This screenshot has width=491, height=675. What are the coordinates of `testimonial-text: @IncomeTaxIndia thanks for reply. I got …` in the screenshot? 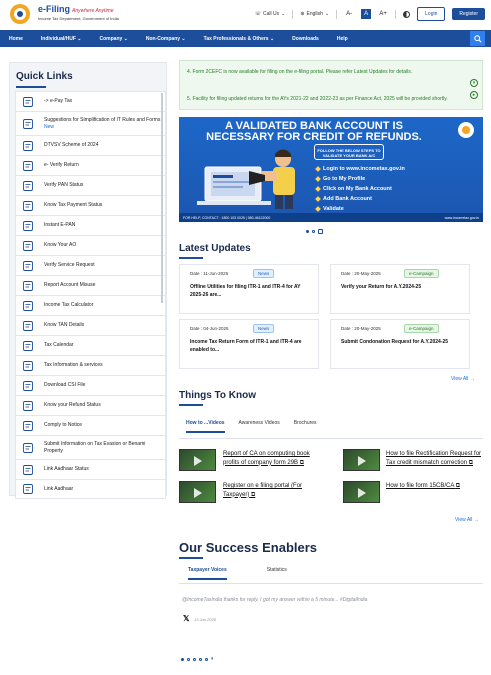 It's located at (275, 600).